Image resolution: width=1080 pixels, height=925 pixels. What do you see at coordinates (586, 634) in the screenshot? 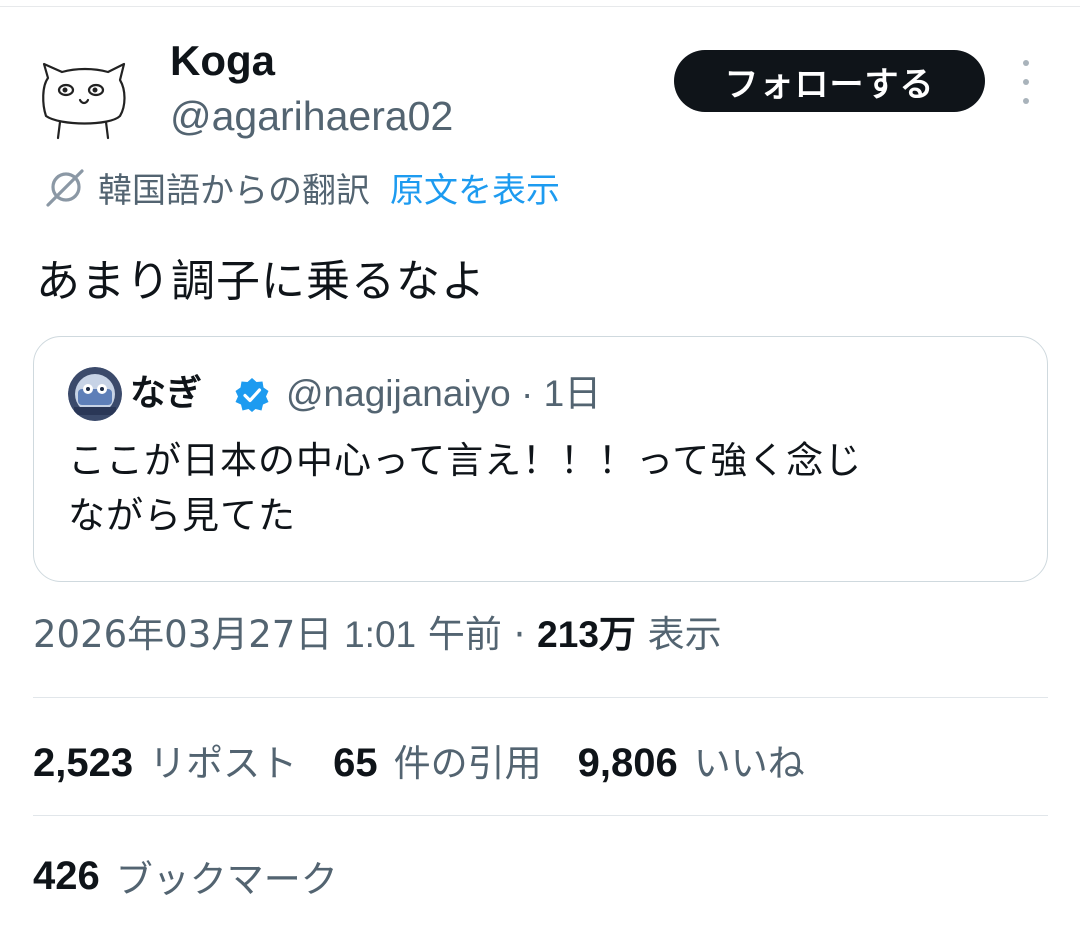
I see `views-count: 213万` at bounding box center [586, 634].